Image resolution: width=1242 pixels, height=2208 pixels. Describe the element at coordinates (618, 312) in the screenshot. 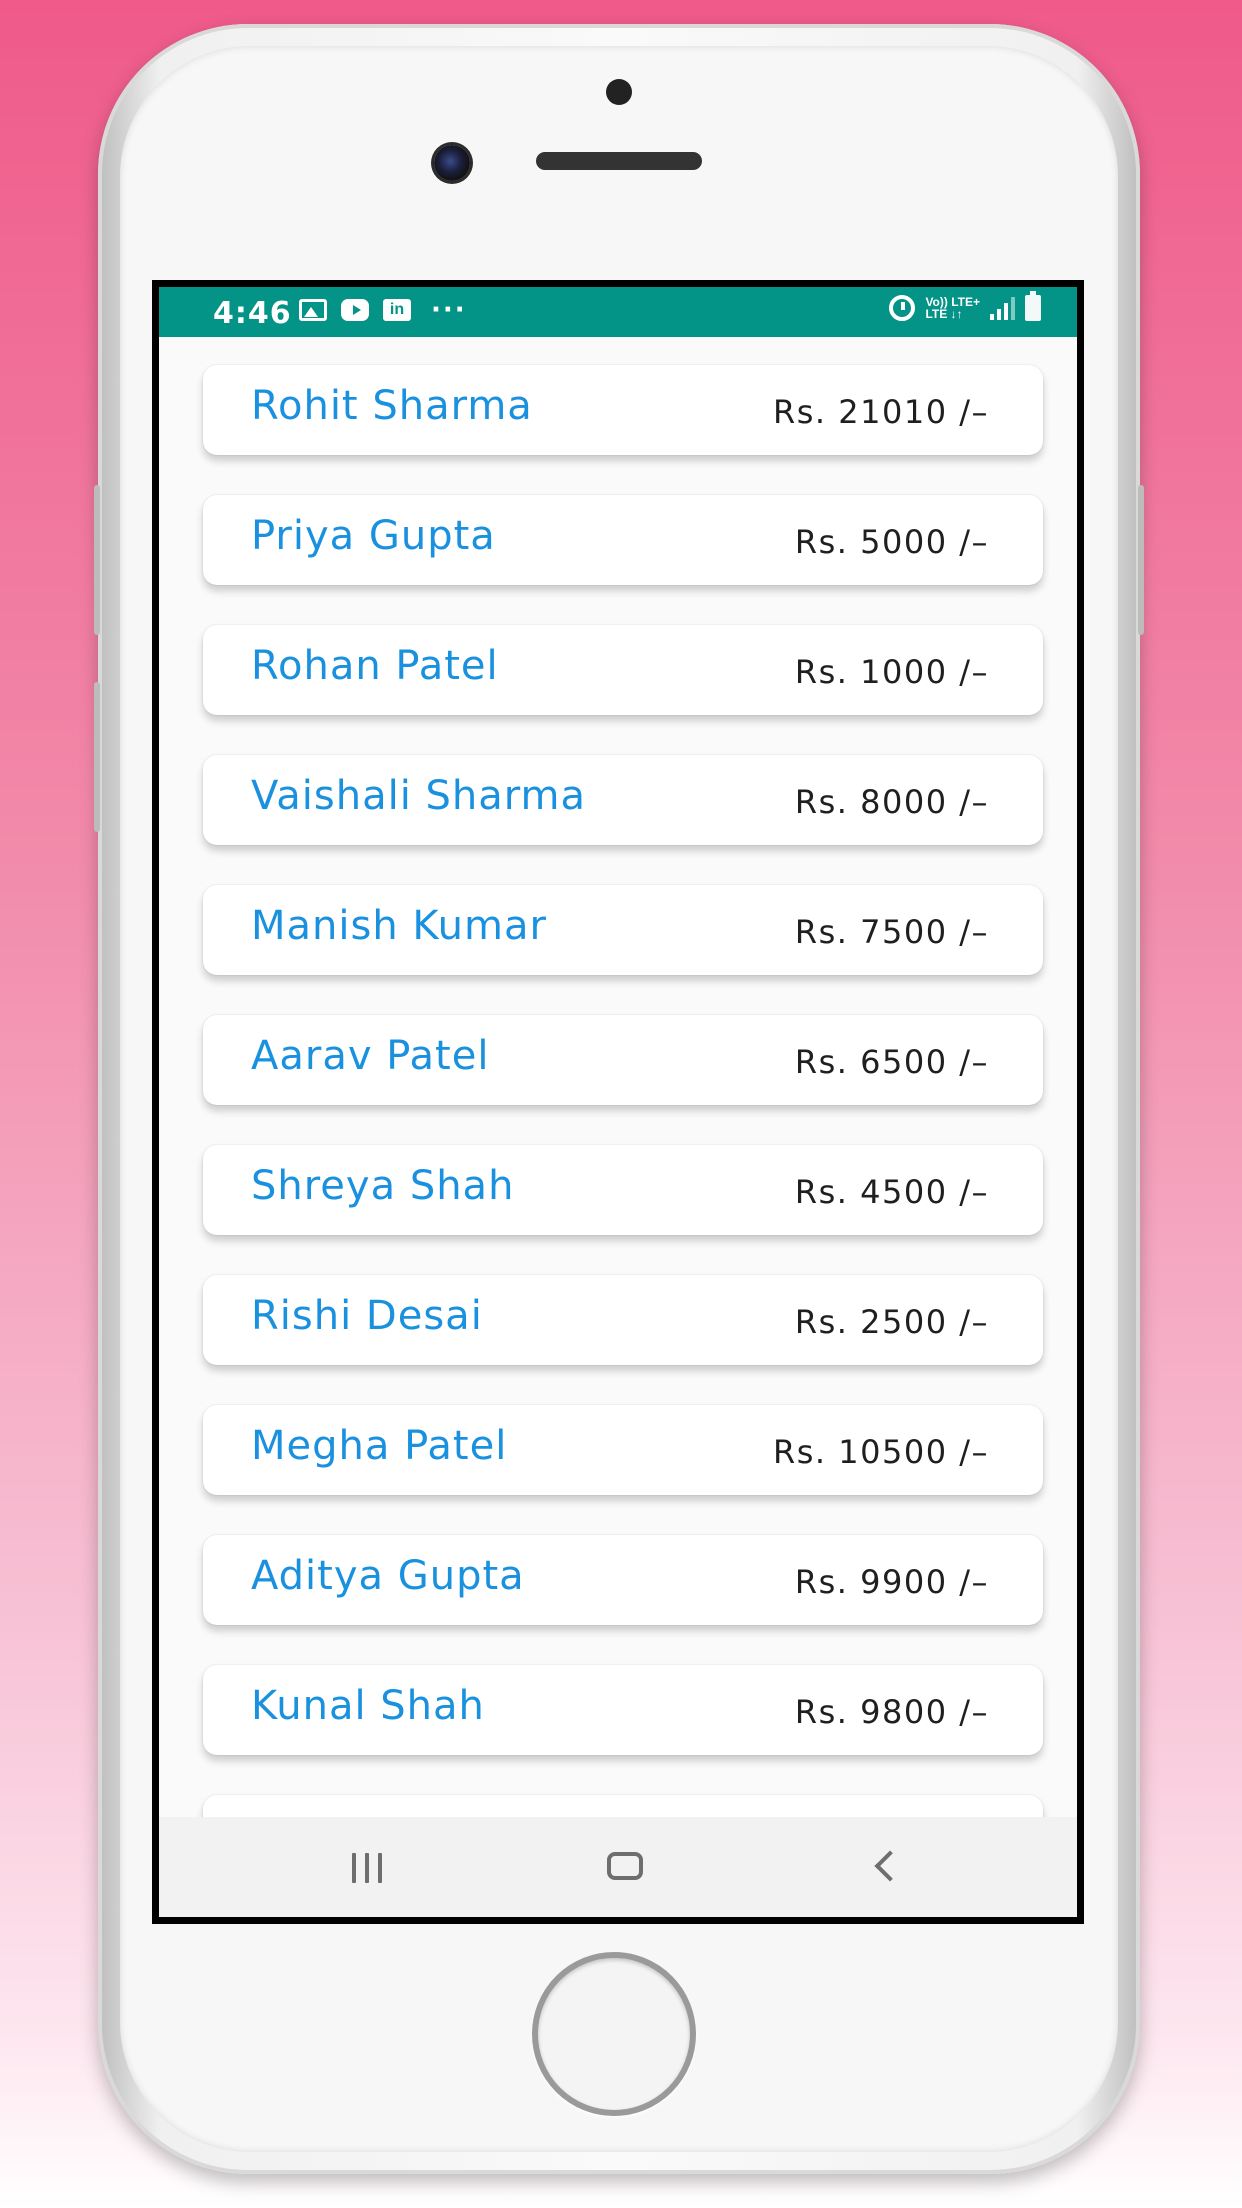

I see `status-bar: 4:46 in ··· Vo)) LTE+ LTE ↓↑` at that location.